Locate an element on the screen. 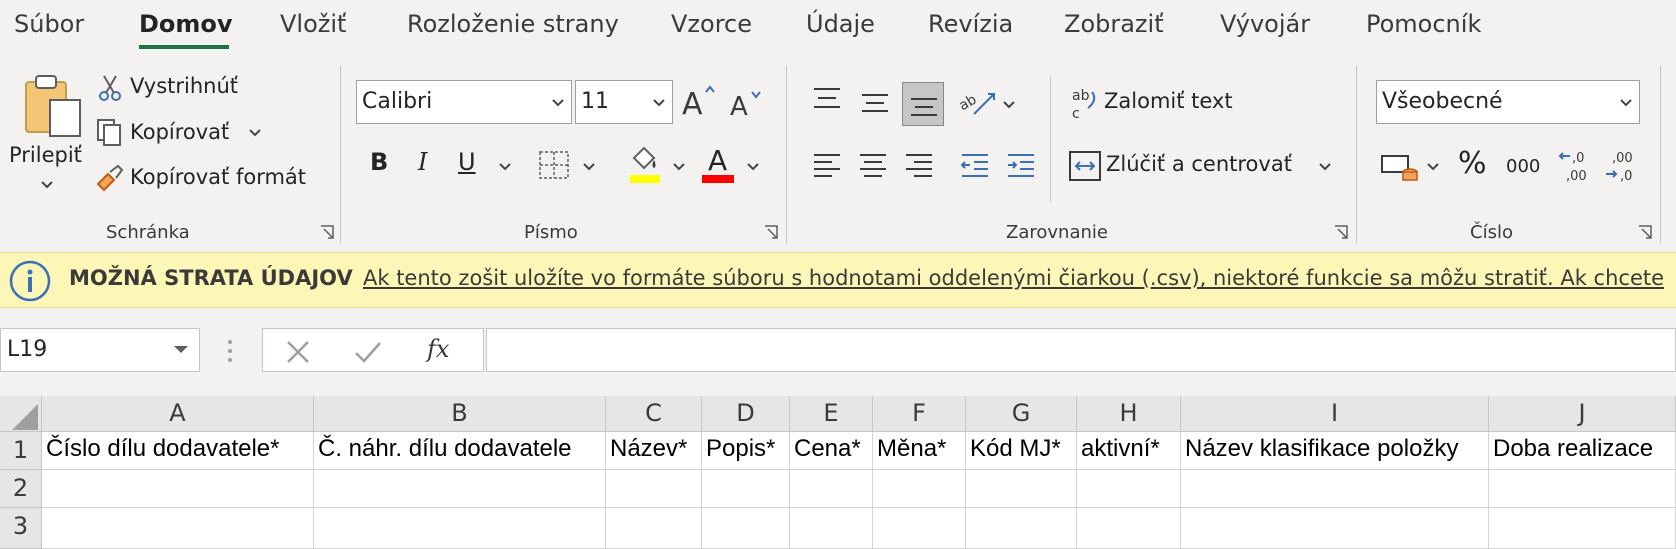 This screenshot has width=1676, height=549. name-box: L19 is located at coordinates (100, 350).